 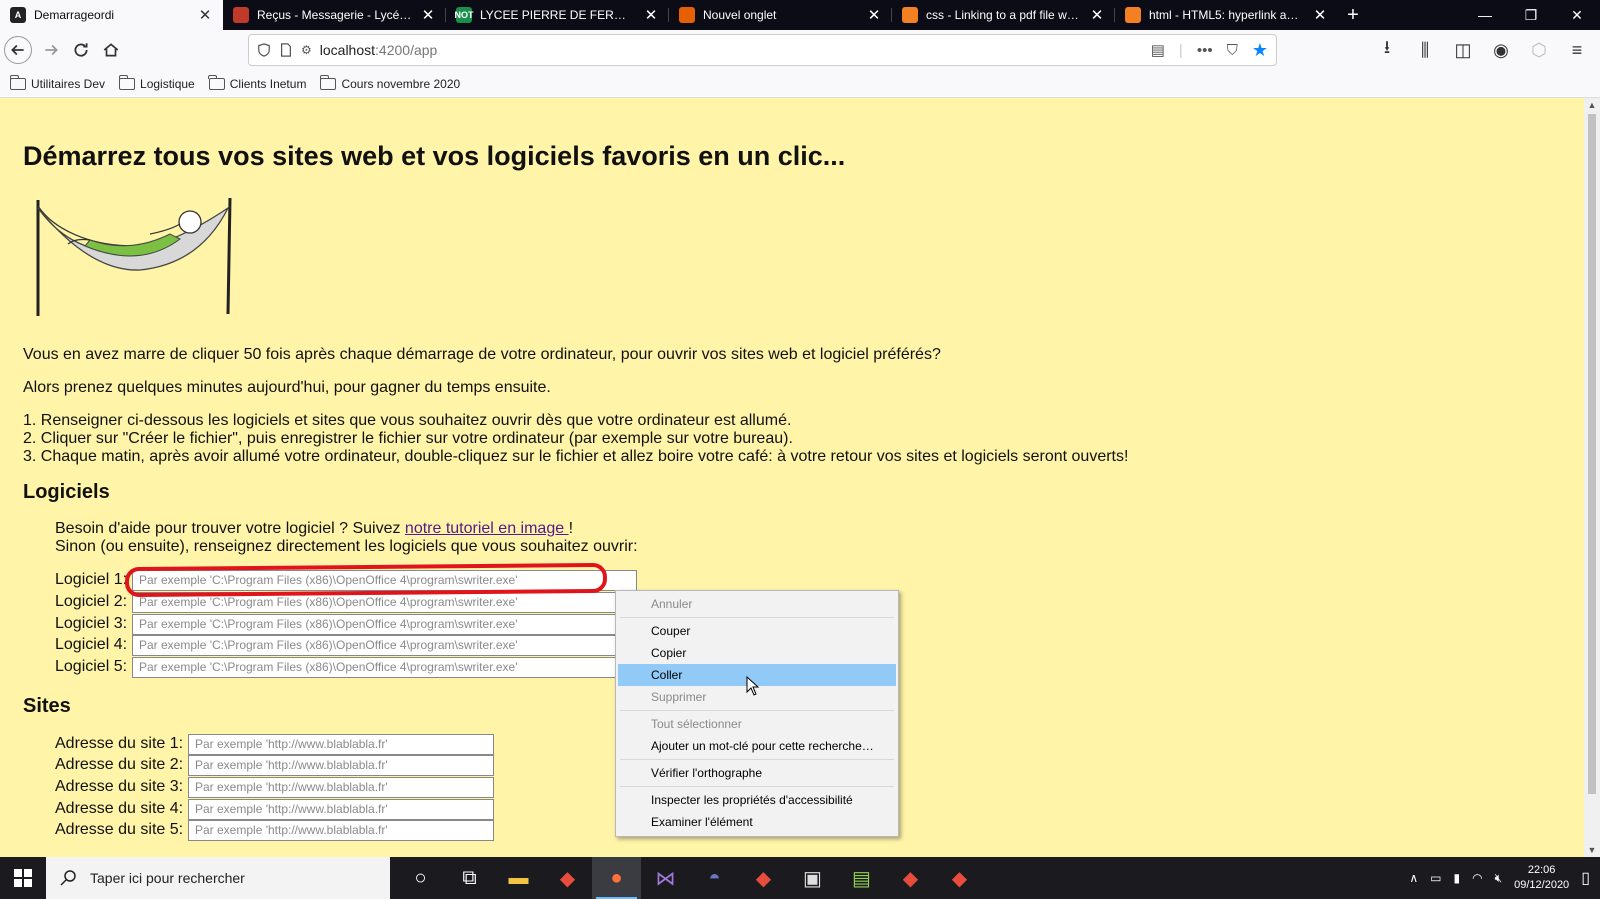 I want to click on app-icon: ◆, so click(x=959, y=878).